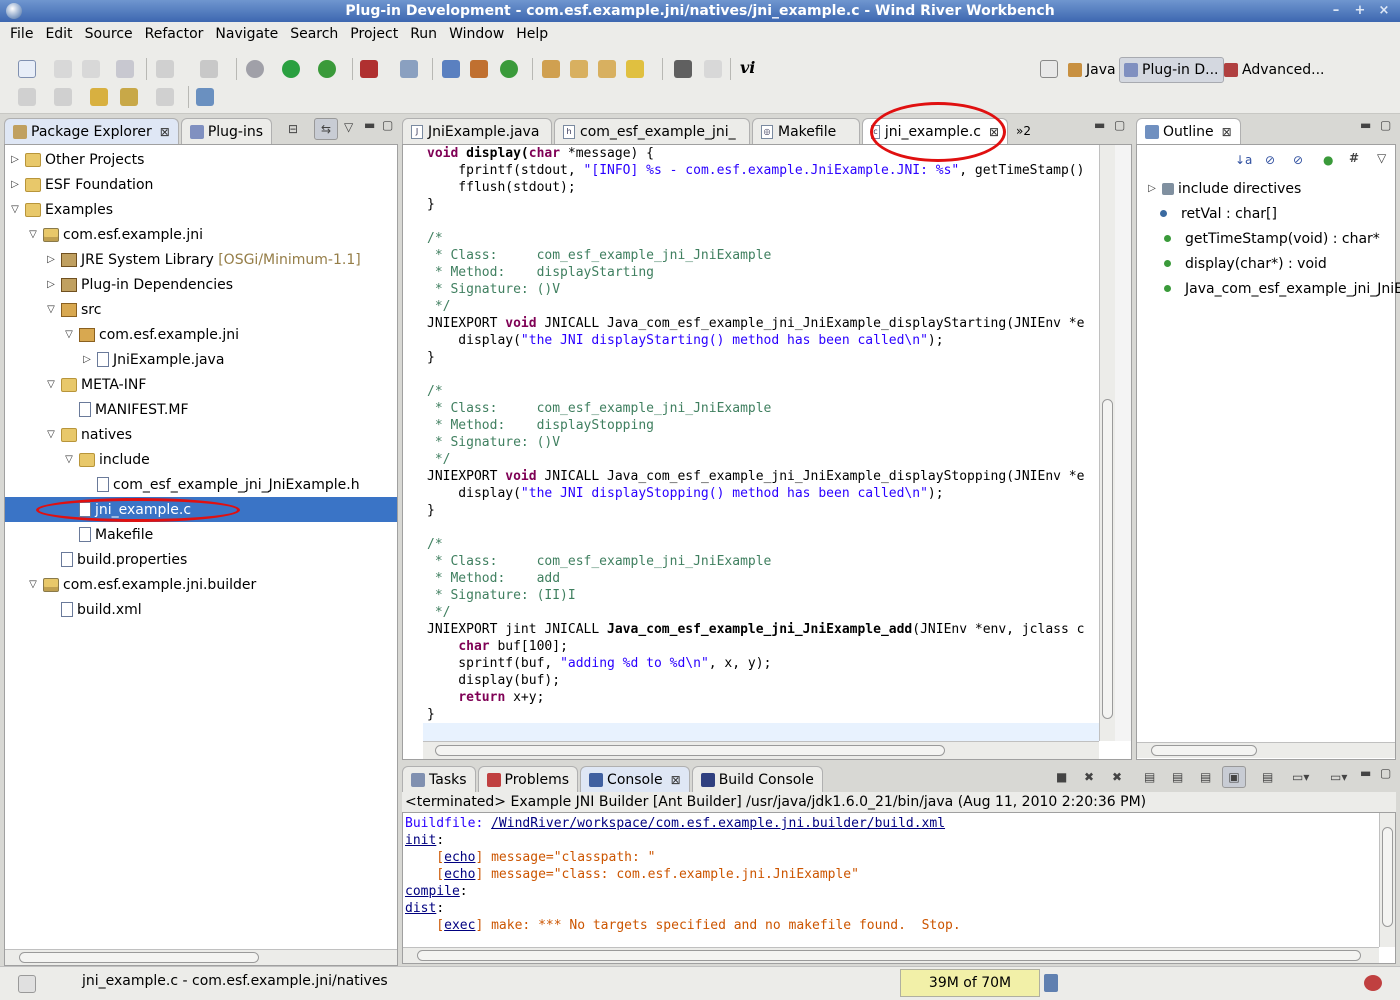  Describe the element at coordinates (88, 434) in the screenshot. I see `tree-node: ▽ natives` at that location.